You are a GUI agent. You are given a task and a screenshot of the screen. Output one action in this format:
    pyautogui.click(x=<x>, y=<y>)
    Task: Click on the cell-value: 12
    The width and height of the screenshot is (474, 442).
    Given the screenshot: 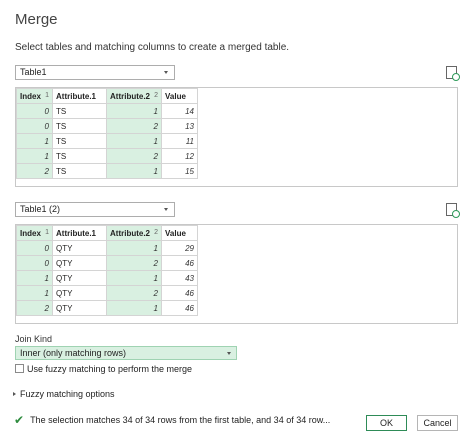 What is the action you would take?
    pyautogui.click(x=179, y=156)
    